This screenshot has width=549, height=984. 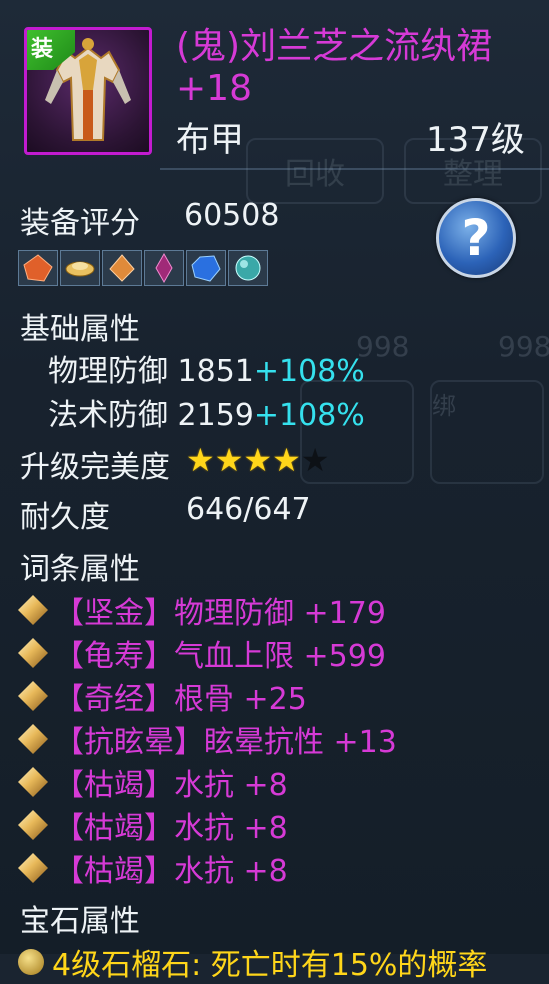 I want to click on gem-slots, so click(x=143, y=268).